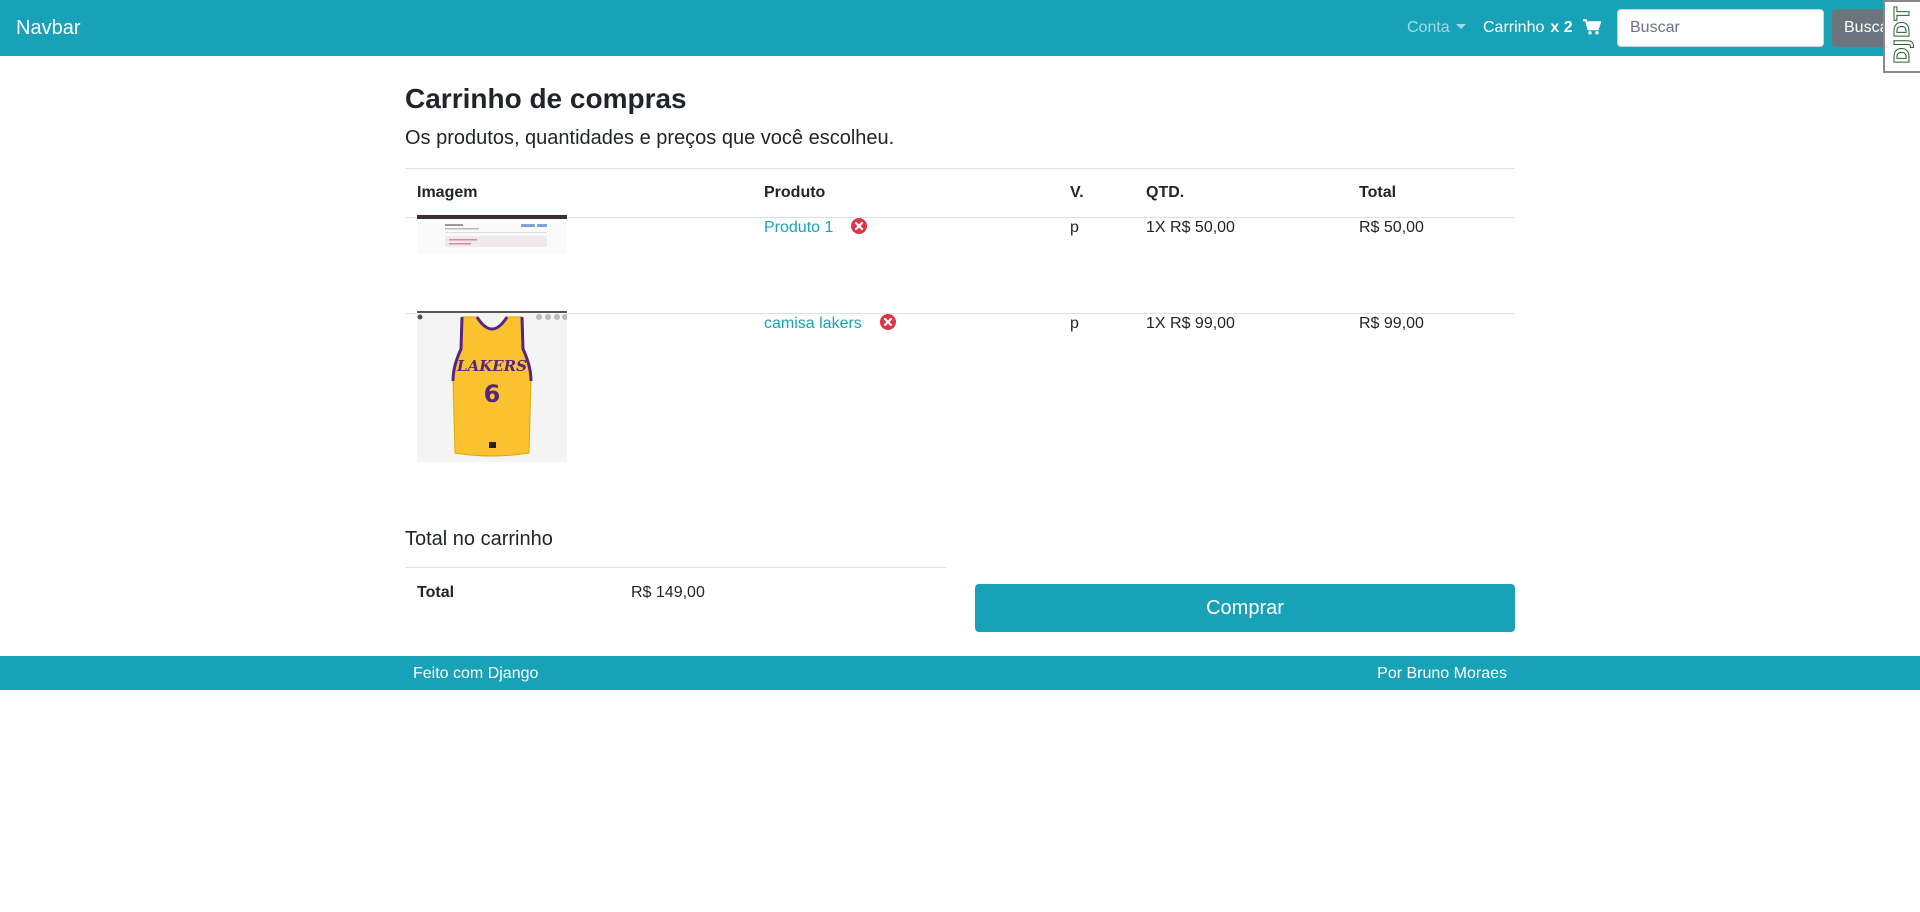 The image size is (1920, 912). What do you see at coordinates (491, 366) in the screenshot?
I see `svg-text: LAKERS` at bounding box center [491, 366].